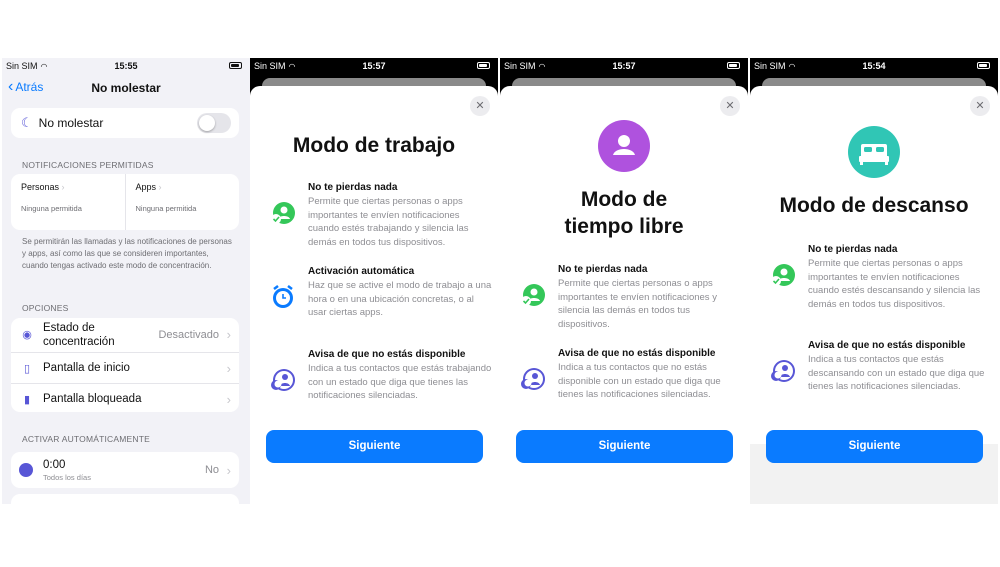 Image resolution: width=1000 pixels, height=567 pixels. I want to click on apps-sub: Ninguna permitida, so click(166, 208).